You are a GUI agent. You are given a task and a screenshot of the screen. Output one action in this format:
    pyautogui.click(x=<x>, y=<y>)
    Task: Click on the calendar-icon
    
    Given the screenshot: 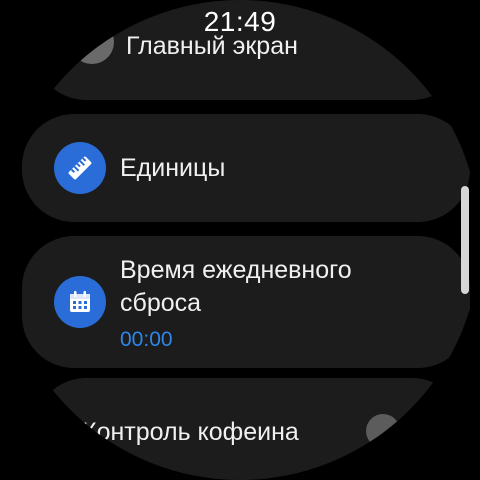 What is the action you would take?
    pyautogui.click(x=80, y=302)
    